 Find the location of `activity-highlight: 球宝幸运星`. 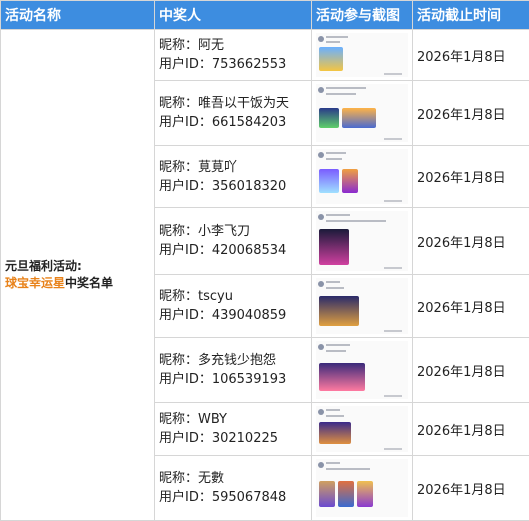

activity-highlight: 球宝幸运星 is located at coordinates (35, 283).